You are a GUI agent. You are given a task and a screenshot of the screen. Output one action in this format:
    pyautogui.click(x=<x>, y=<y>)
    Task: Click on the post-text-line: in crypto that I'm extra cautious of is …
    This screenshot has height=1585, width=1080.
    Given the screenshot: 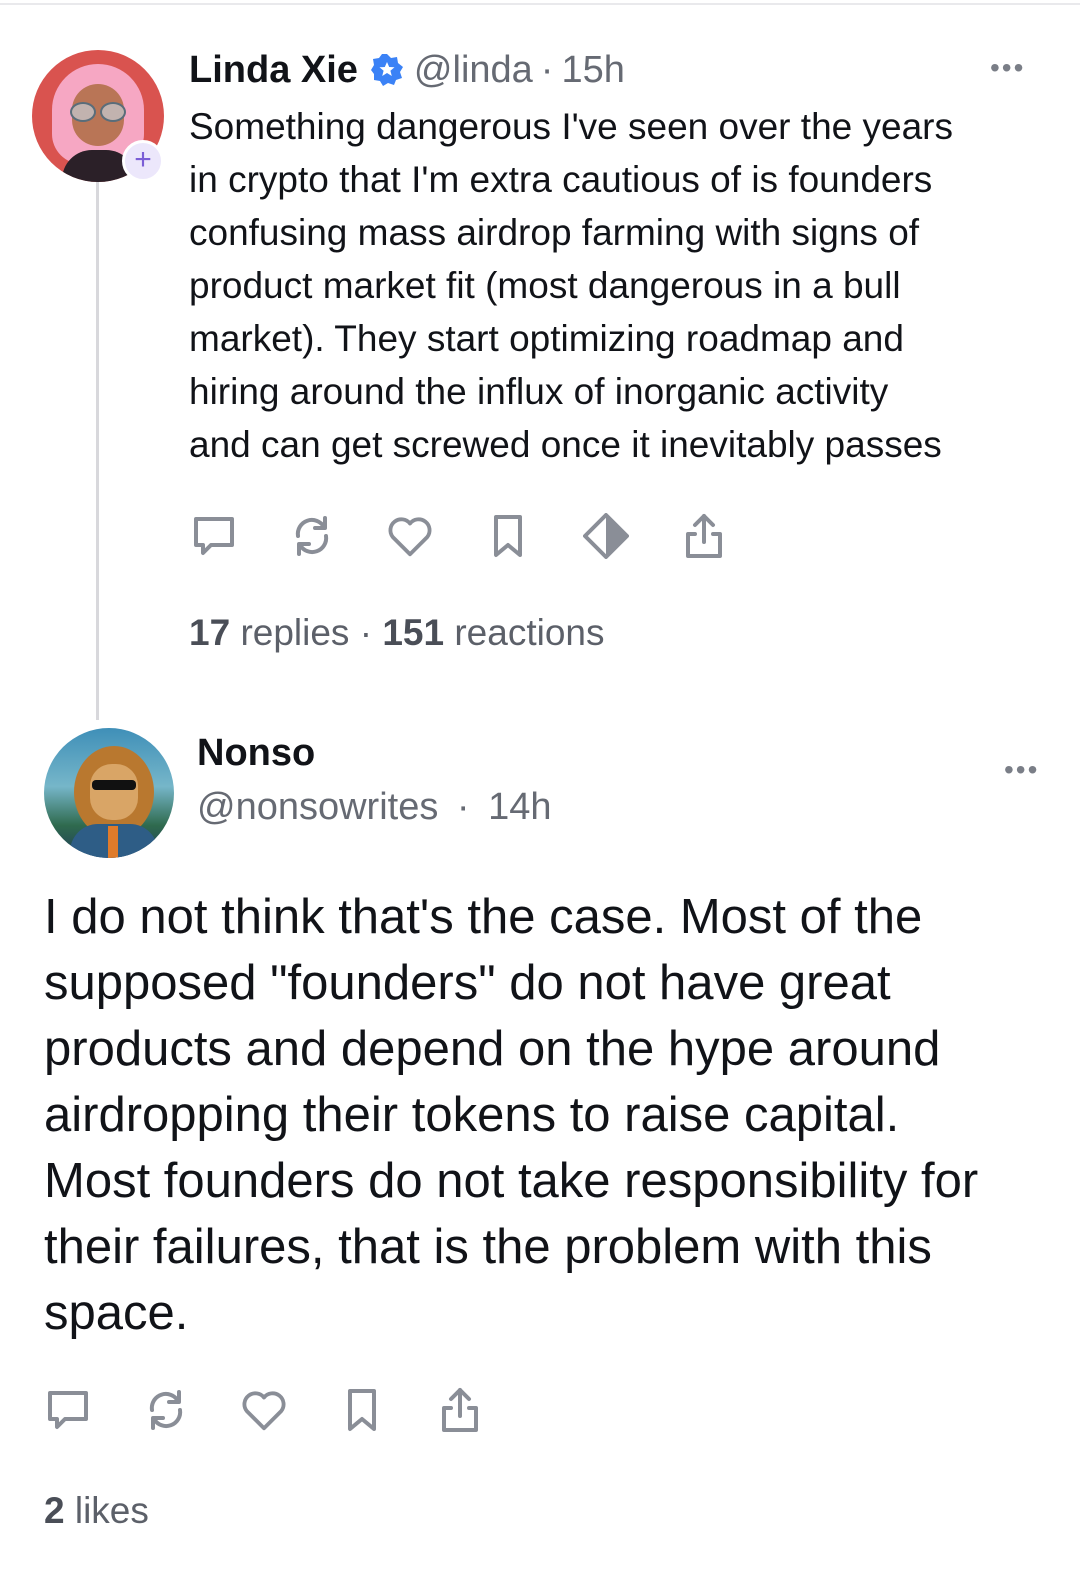 What is the action you would take?
    pyautogui.click(x=561, y=179)
    